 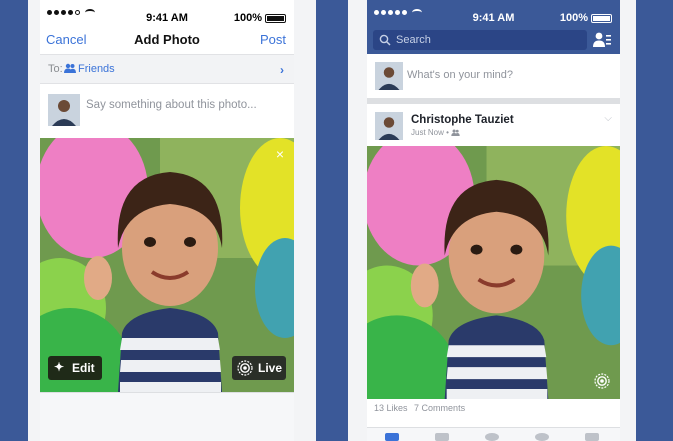 I want to click on post-button: Post, so click(x=273, y=39).